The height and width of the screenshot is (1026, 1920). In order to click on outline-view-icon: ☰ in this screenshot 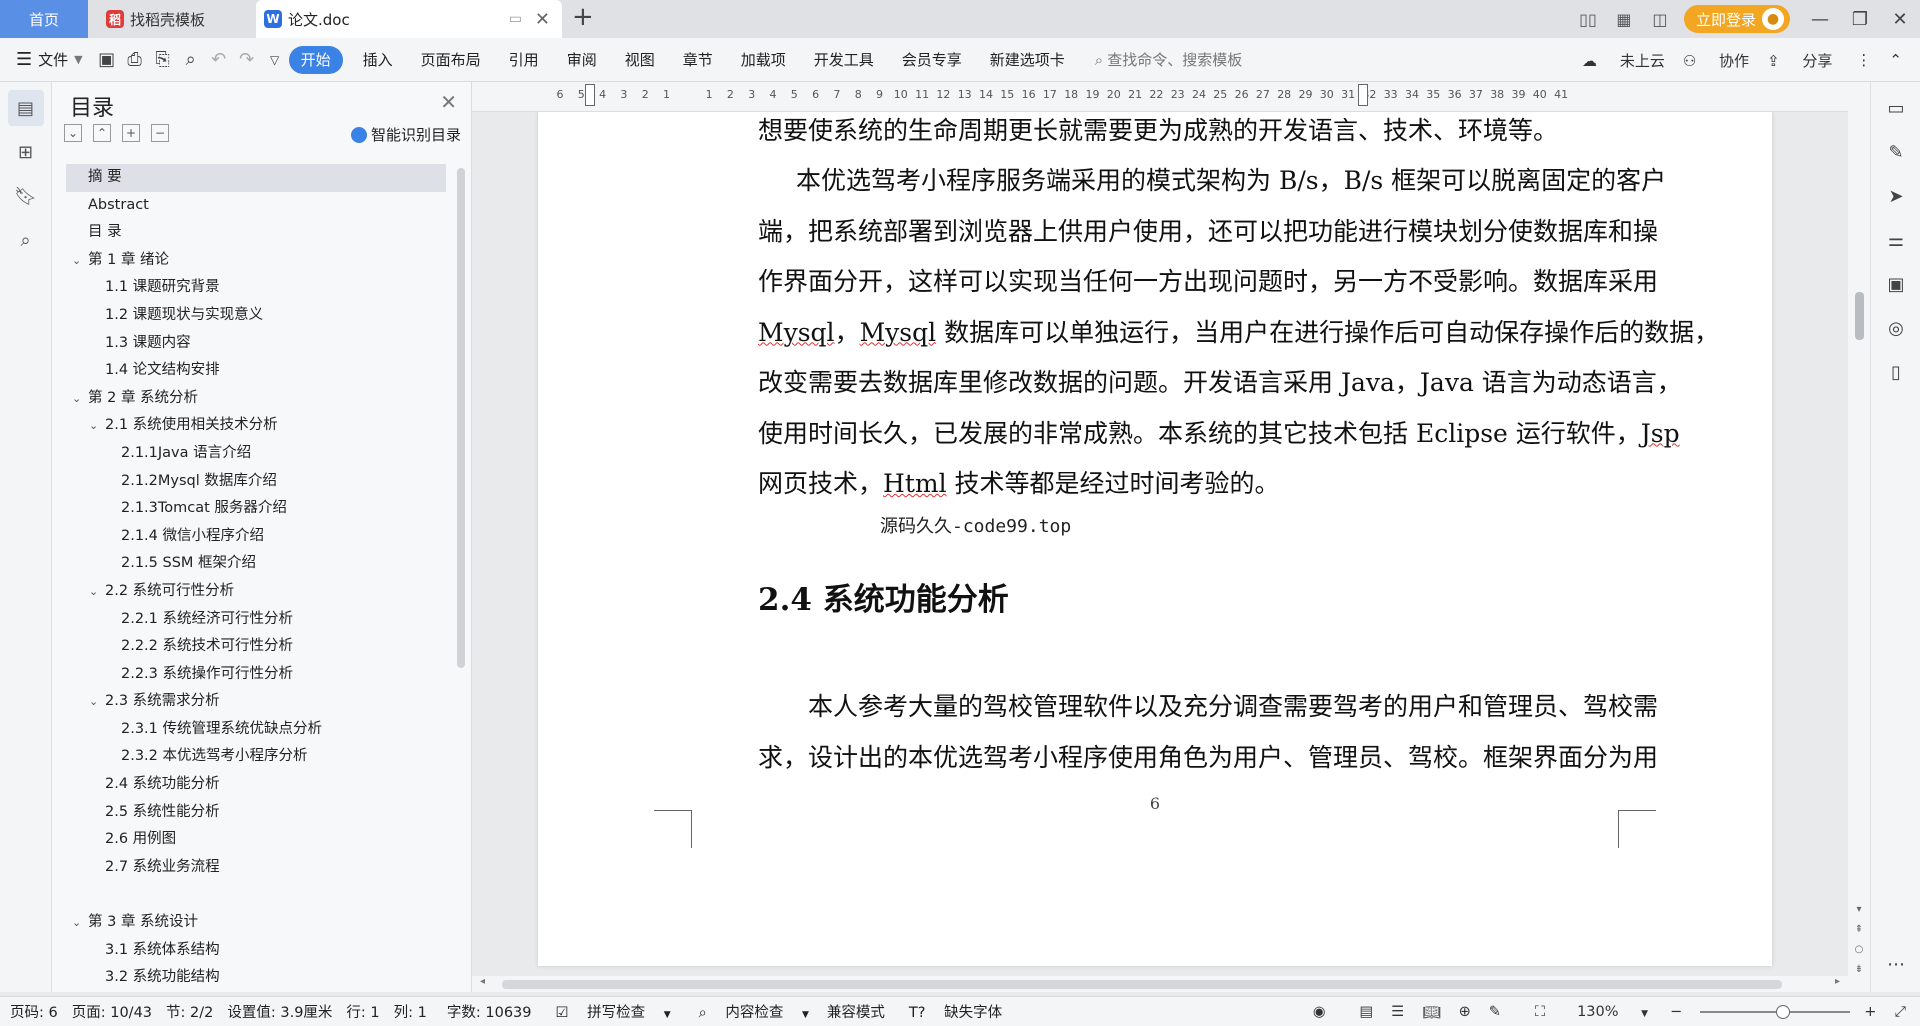, I will do `click(1397, 1012)`.